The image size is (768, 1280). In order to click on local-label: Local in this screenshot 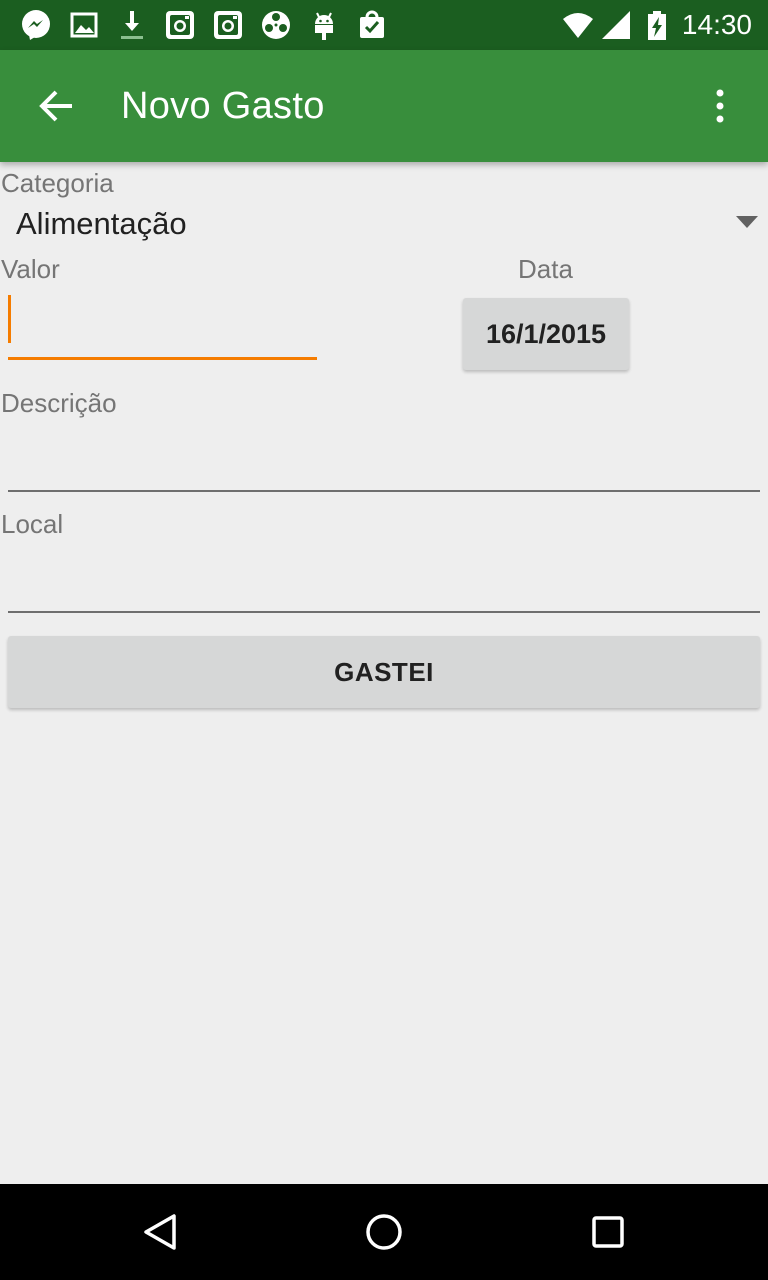, I will do `click(32, 524)`.